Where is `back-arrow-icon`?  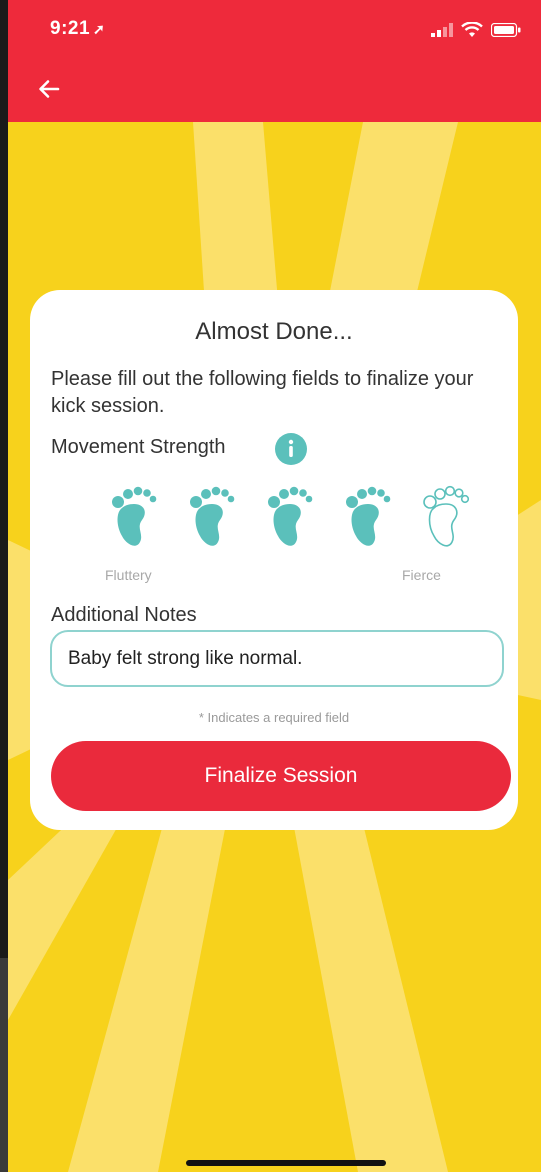
back-arrow-icon is located at coordinates (49, 89).